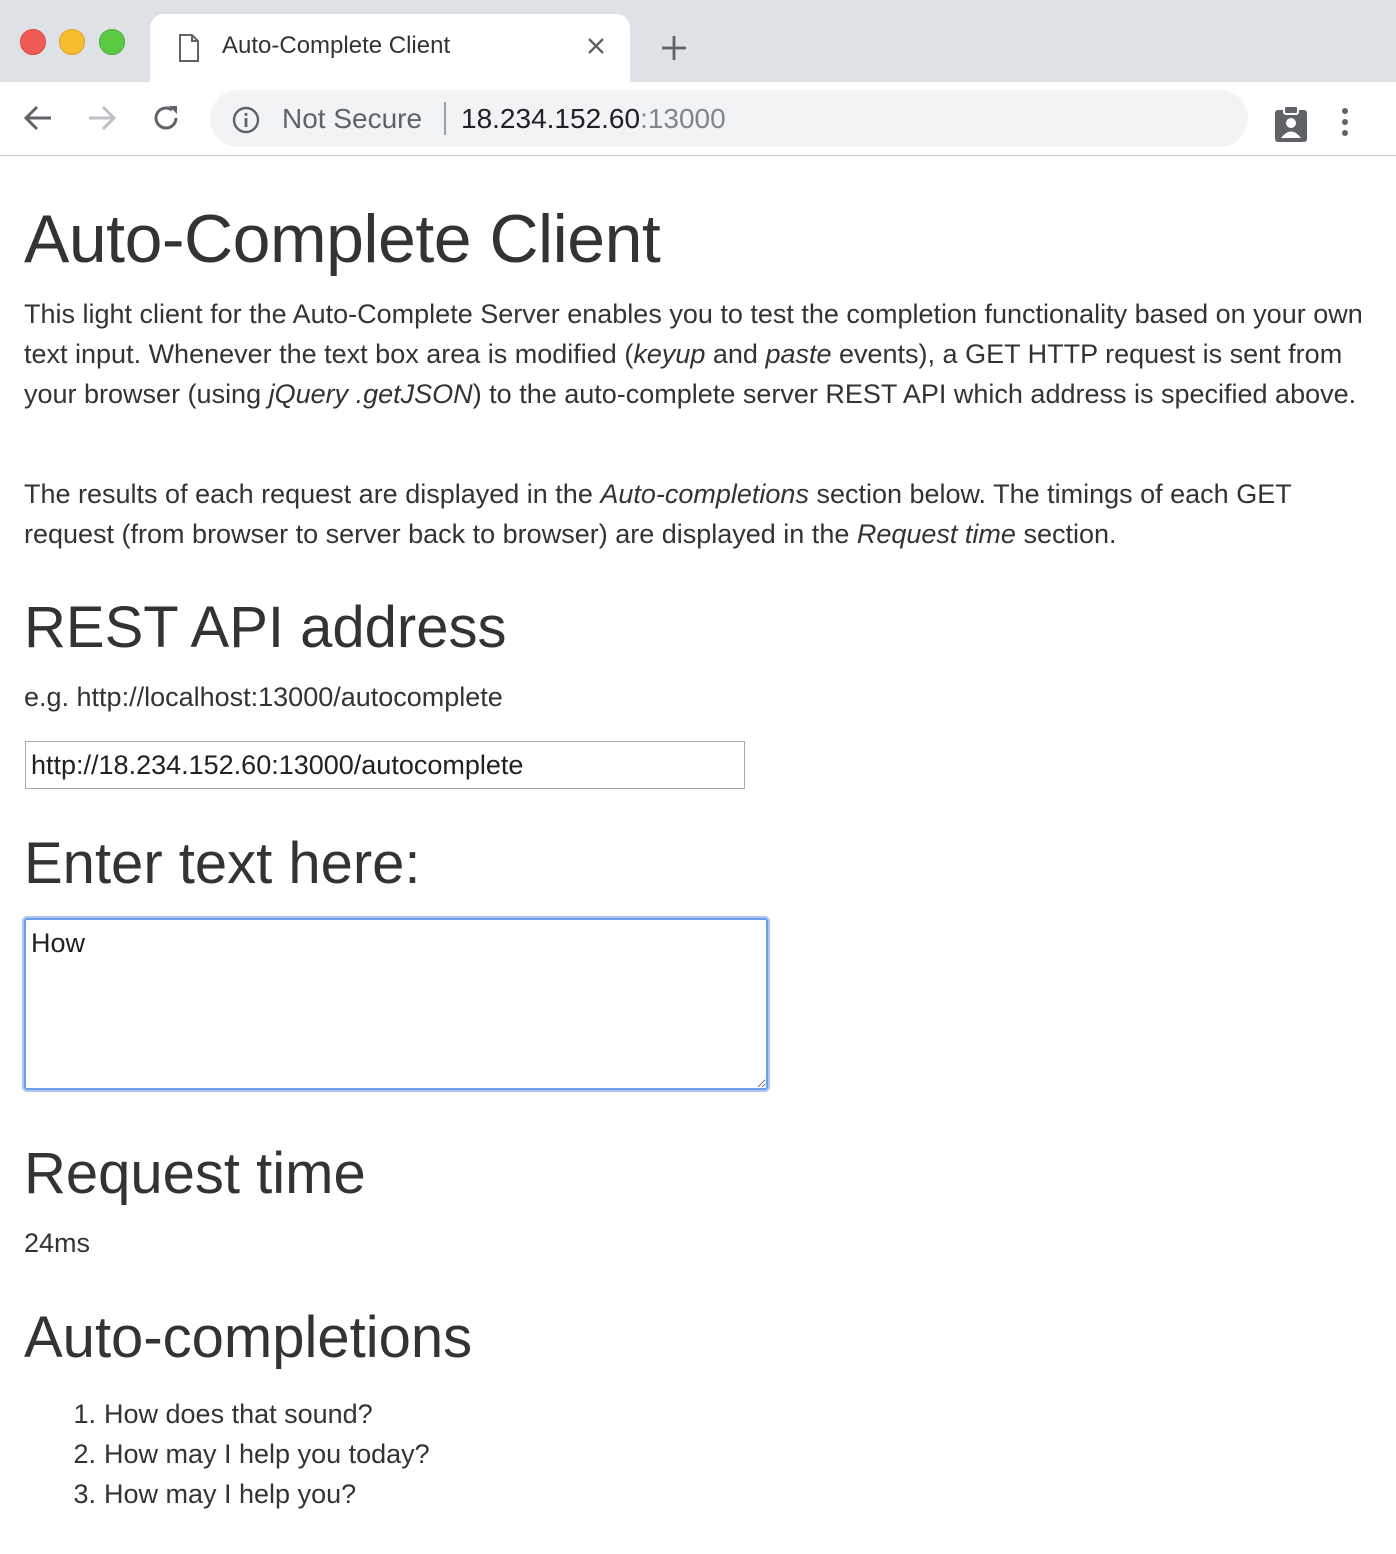 Image resolution: width=1396 pixels, height=1554 pixels. What do you see at coordinates (698, 41) in the screenshot?
I see `browser-titlebar: Auto-Complete Client` at bounding box center [698, 41].